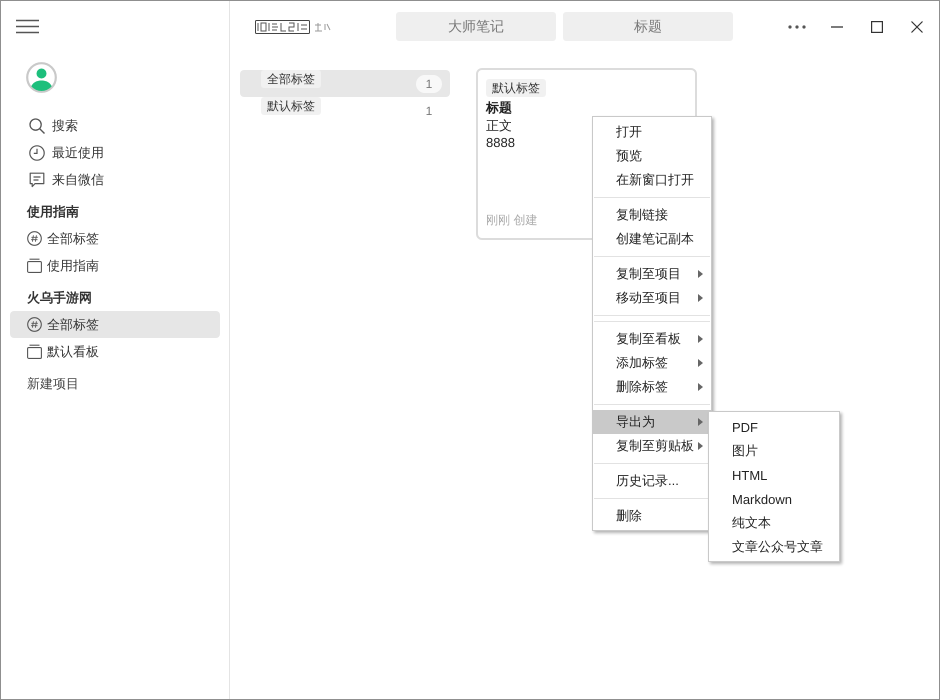 The image size is (940, 700). I want to click on note-text: 8888, so click(500, 142).